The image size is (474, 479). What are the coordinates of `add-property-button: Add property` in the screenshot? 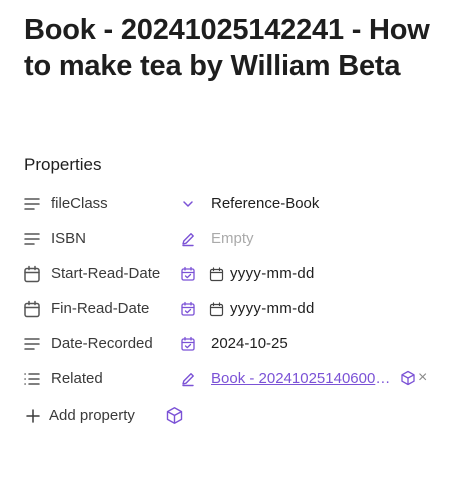 It's located at (79, 416).